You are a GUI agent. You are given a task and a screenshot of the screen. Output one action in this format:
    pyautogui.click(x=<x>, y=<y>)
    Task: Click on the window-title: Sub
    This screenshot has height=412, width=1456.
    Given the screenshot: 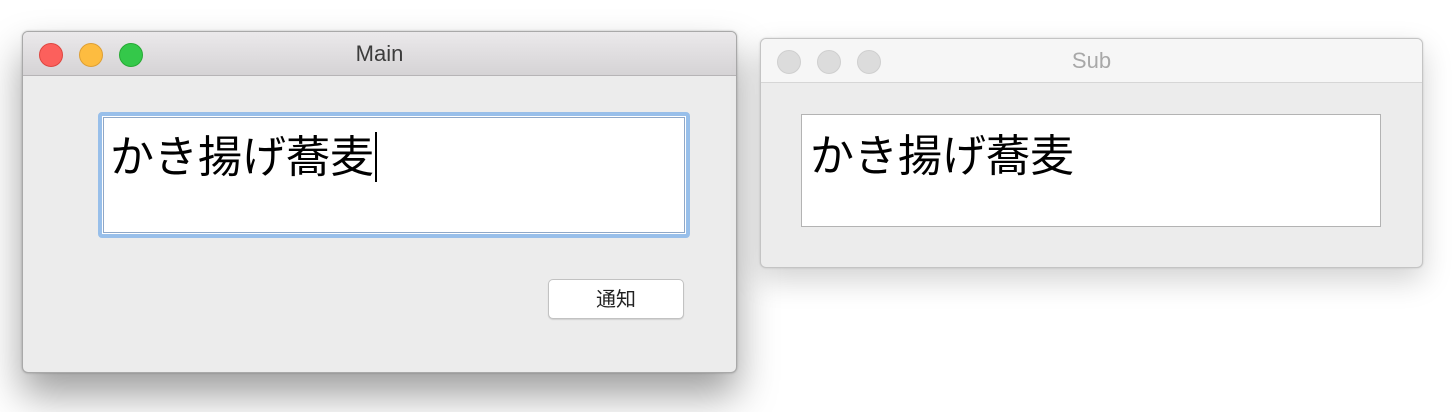 What is the action you would take?
    pyautogui.click(x=1091, y=60)
    